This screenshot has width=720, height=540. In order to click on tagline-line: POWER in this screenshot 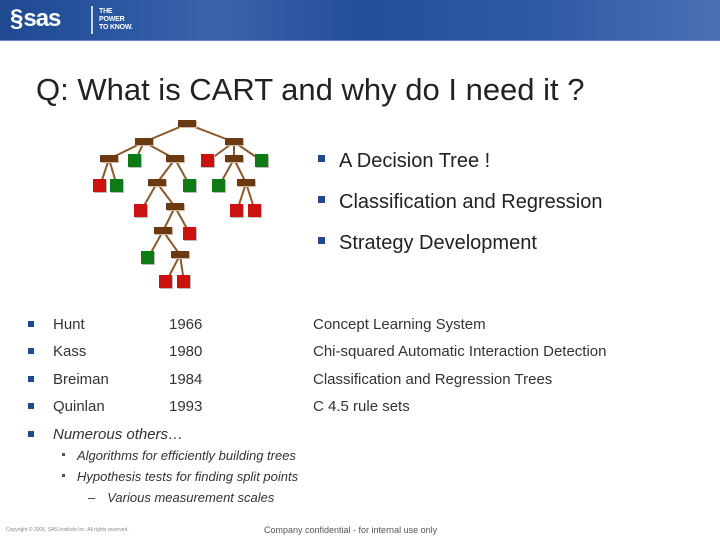, I will do `click(112, 19)`.